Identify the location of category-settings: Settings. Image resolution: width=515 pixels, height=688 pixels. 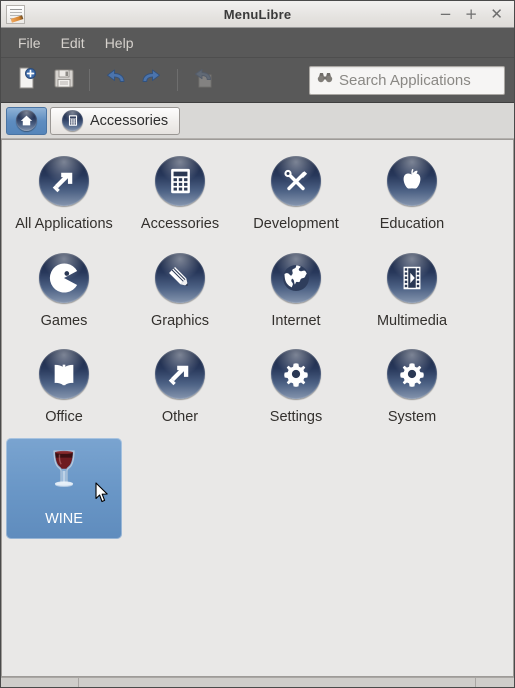
(296, 389).